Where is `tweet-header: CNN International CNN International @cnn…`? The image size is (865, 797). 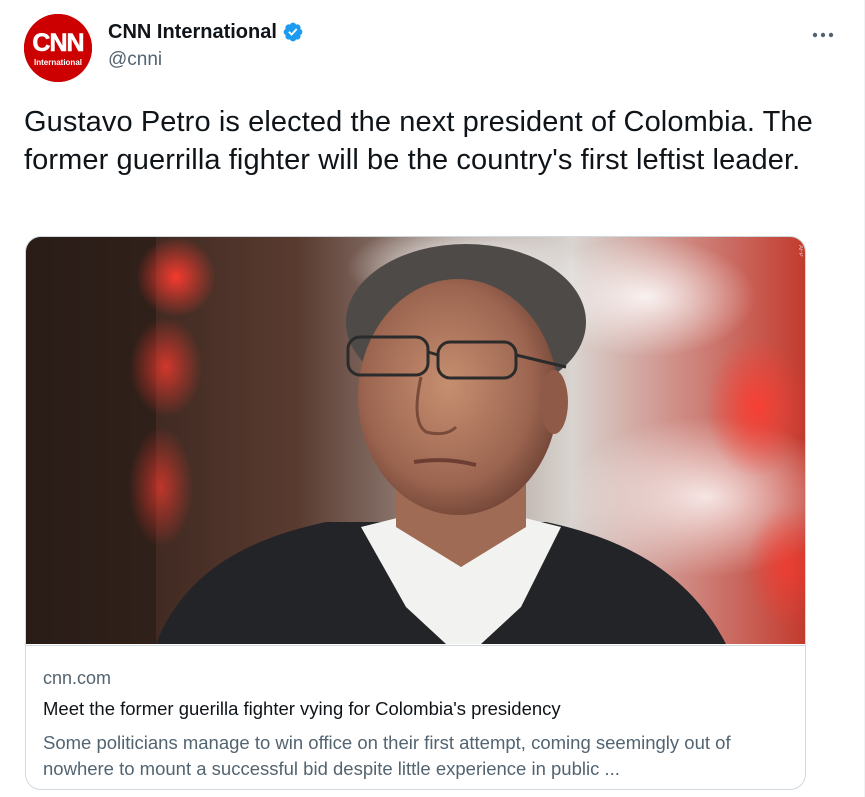
tweet-header: CNN International CNN International @cnn… is located at coordinates (432, 49).